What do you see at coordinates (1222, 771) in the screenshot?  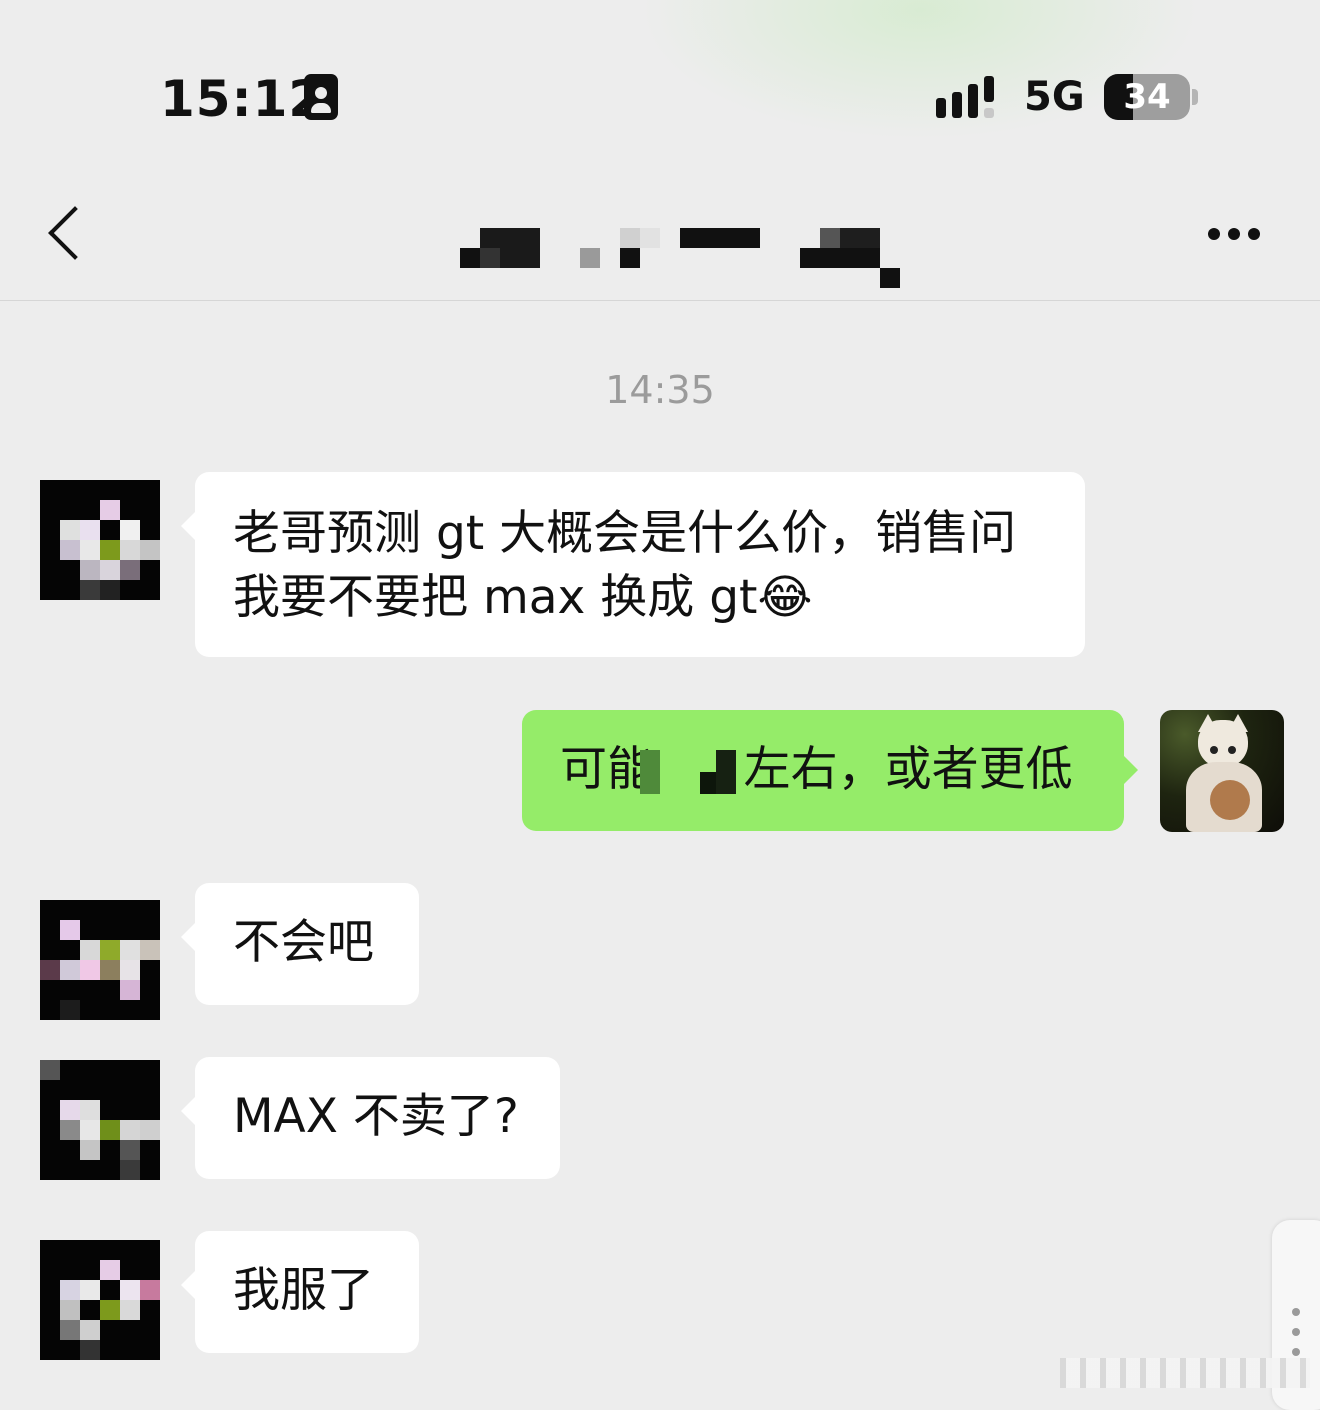 I see `my-avatar` at bounding box center [1222, 771].